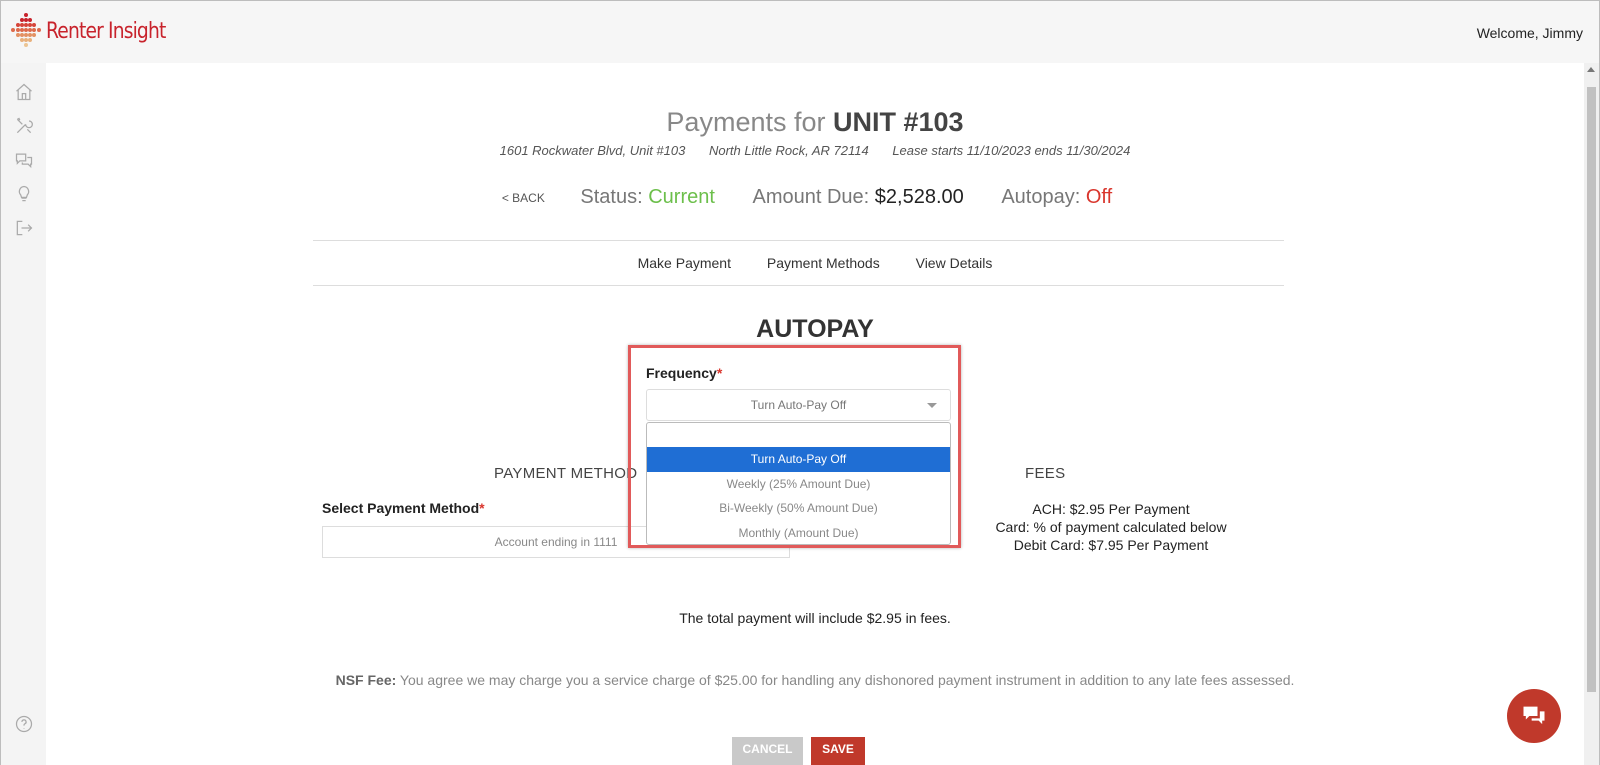 This screenshot has height=765, width=1600. What do you see at coordinates (523, 198) in the screenshot?
I see `back-link: < BACK` at bounding box center [523, 198].